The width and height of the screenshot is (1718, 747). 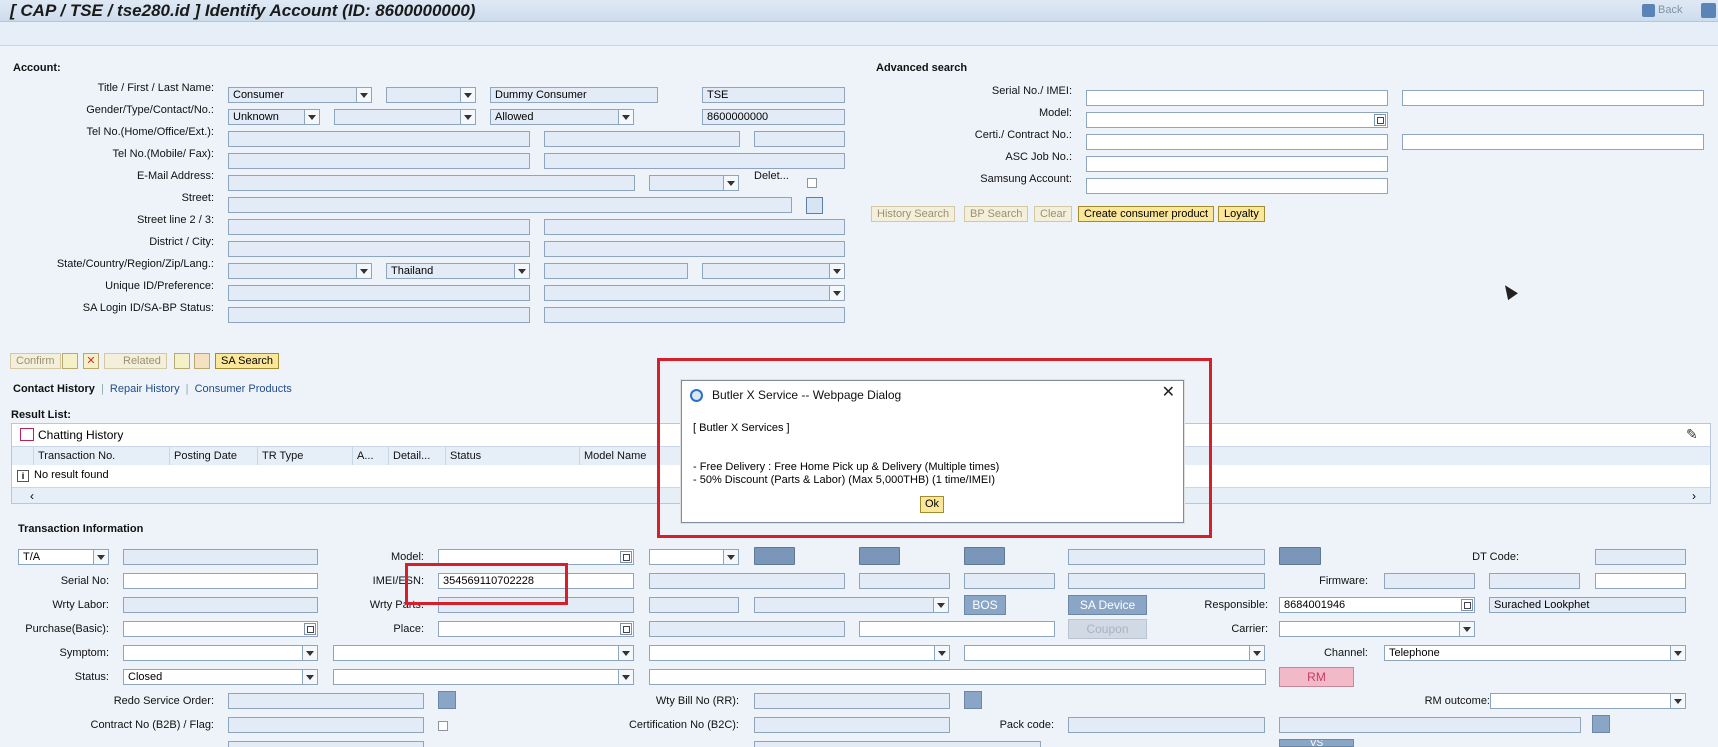 What do you see at coordinates (458, 271) in the screenshot?
I see `country-select: Thailand` at bounding box center [458, 271].